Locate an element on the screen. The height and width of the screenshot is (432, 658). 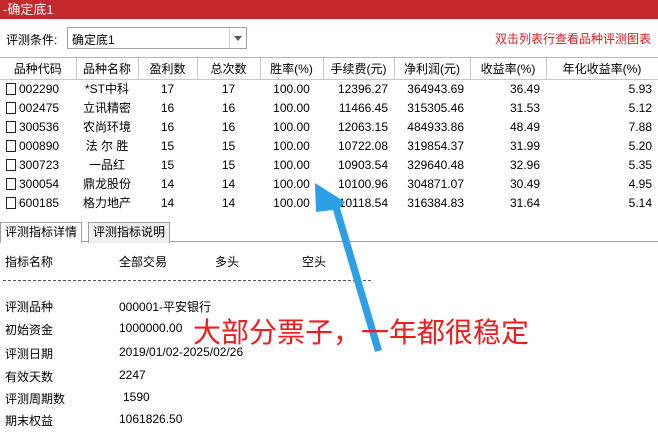
detail-value: 1590 is located at coordinates (136, 397).